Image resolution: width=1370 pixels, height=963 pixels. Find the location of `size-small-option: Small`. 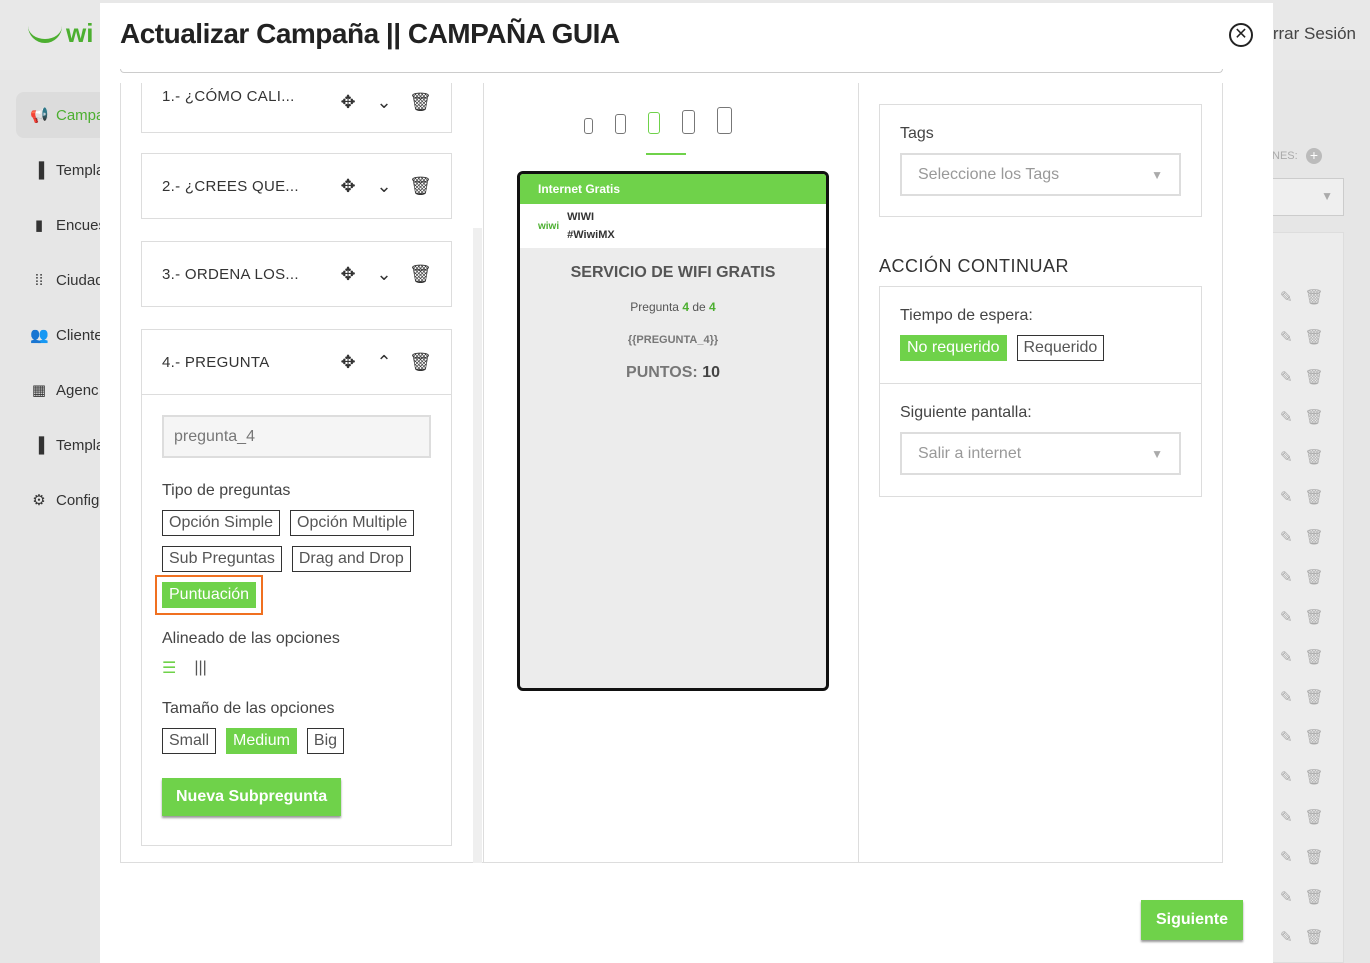

size-small-option: Small is located at coordinates (189, 741).